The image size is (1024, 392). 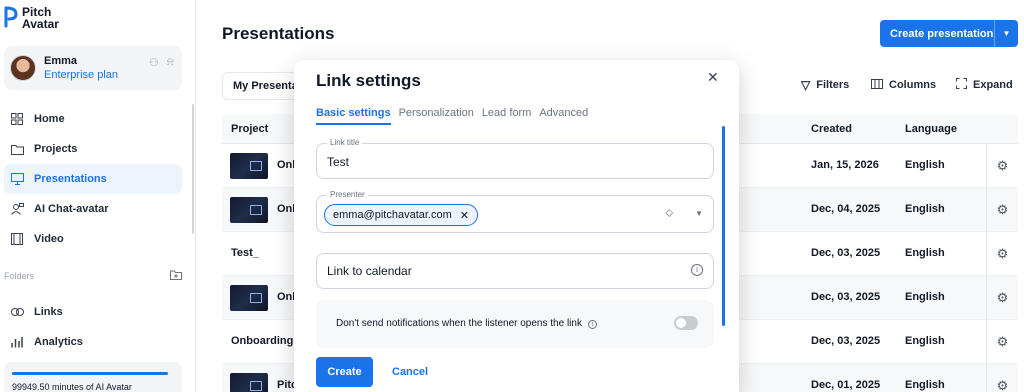 I want to click on created-date: Dec, 04, 2025, so click(x=846, y=209).